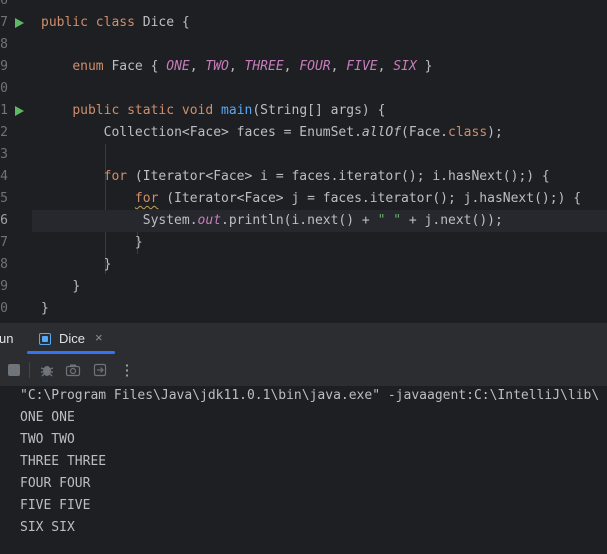 The width and height of the screenshot is (607, 554). I want to click on close-icon: ×, so click(99, 337).